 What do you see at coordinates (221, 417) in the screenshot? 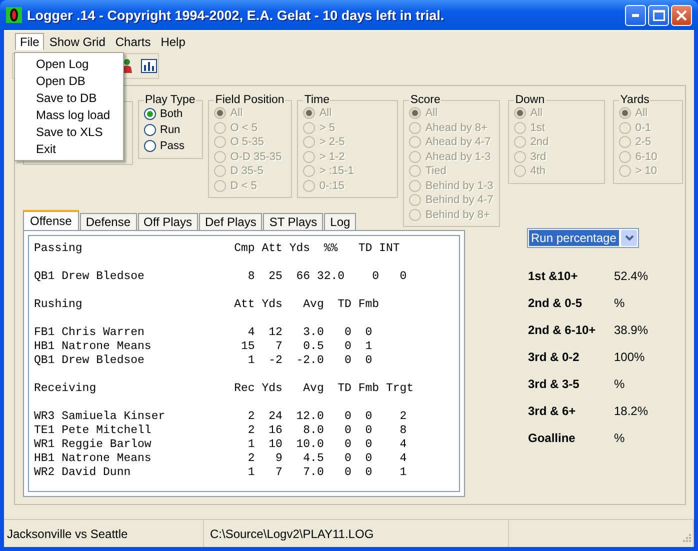
I see `report-line: WR3 Samiuela Kinser 2 24 12.0 0 0 2` at bounding box center [221, 417].